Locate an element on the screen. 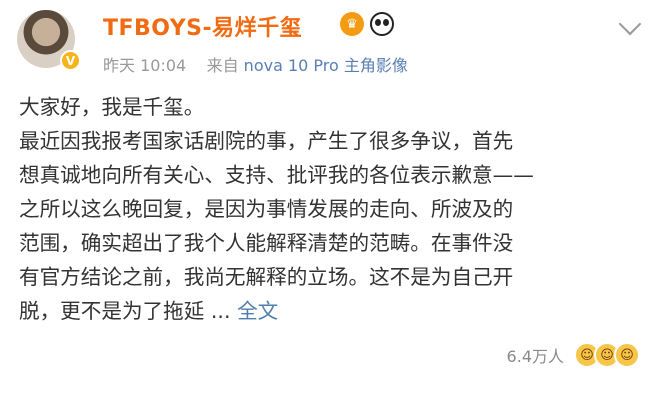 Image resolution: width=660 pixels, height=403 pixels. post-paragraph: 想真诚地向所有关心、支持、批评我的各位表示歉意—— is located at coordinates (276, 175).